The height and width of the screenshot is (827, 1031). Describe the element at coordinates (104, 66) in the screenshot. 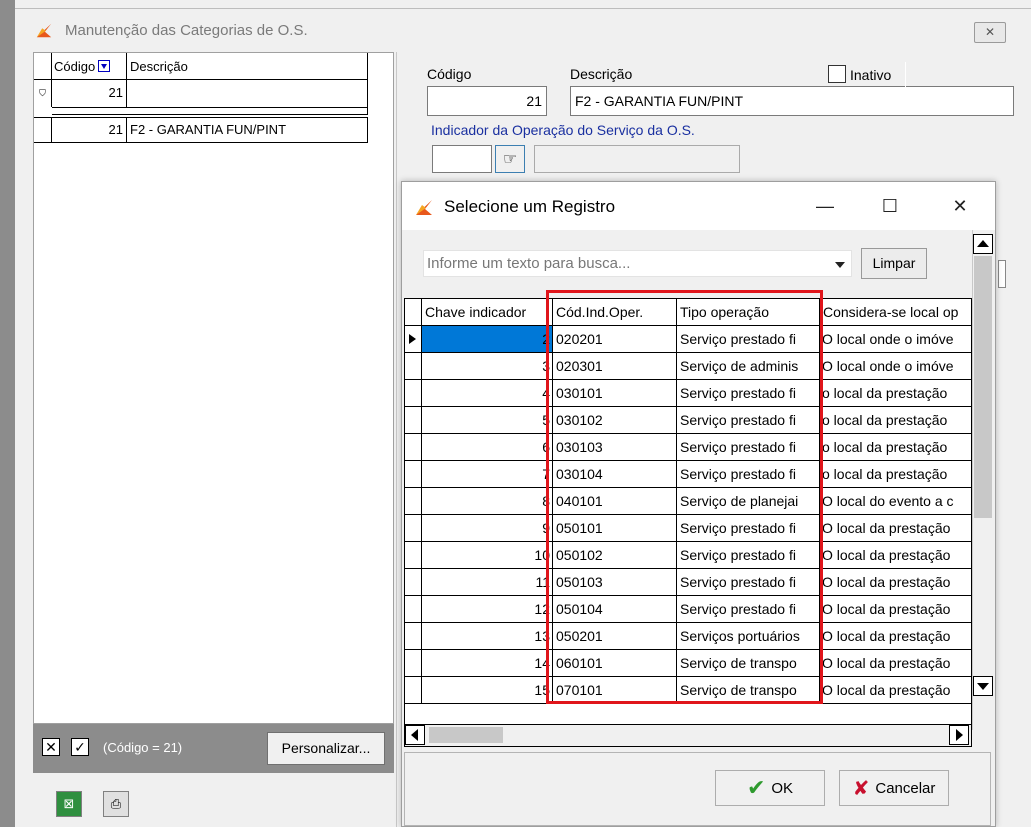

I see `filter-dropdown-icon` at that location.